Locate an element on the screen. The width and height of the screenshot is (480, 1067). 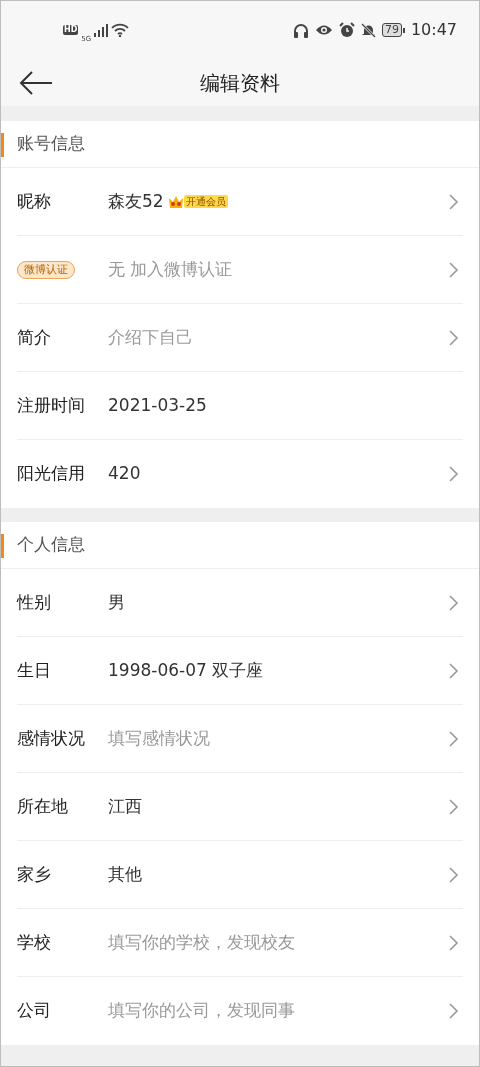
eye-icon is located at coordinates (323, 30).